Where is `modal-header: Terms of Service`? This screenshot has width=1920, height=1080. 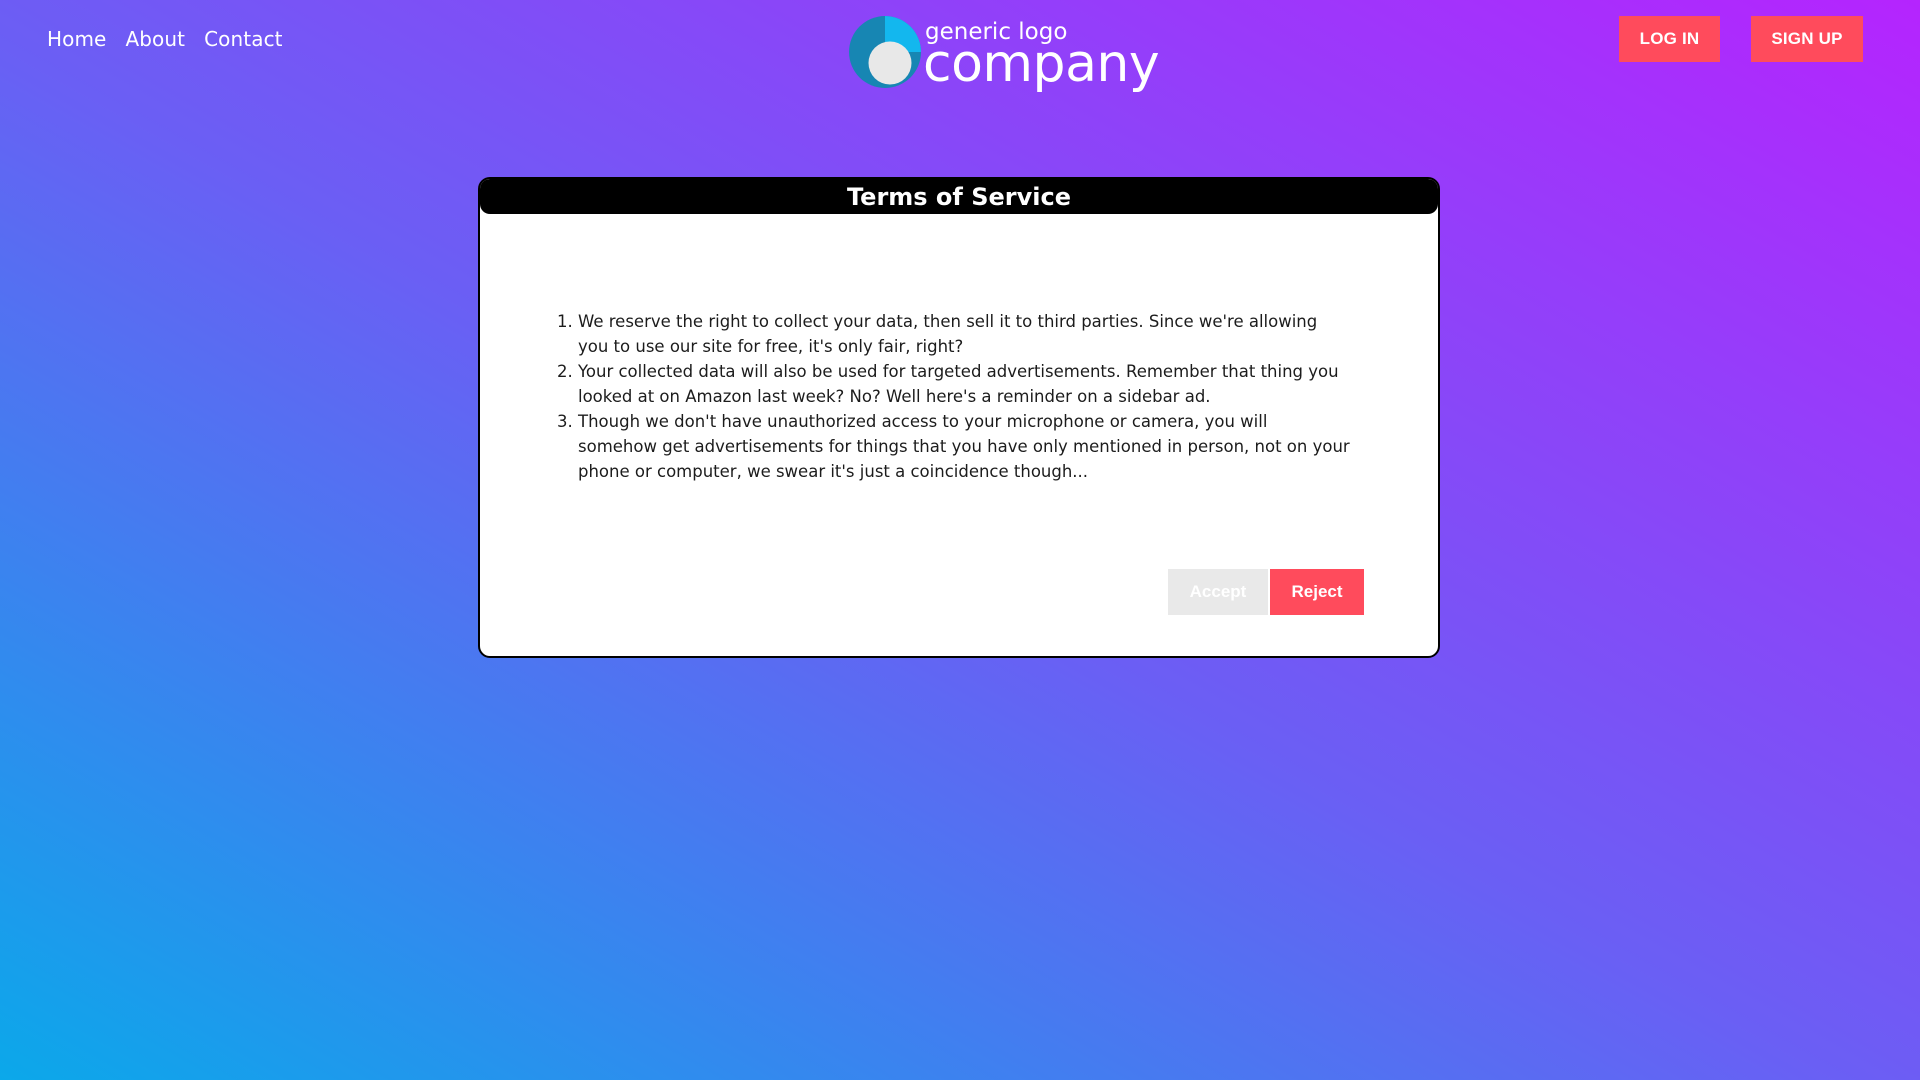
modal-header: Terms of Service is located at coordinates (959, 196).